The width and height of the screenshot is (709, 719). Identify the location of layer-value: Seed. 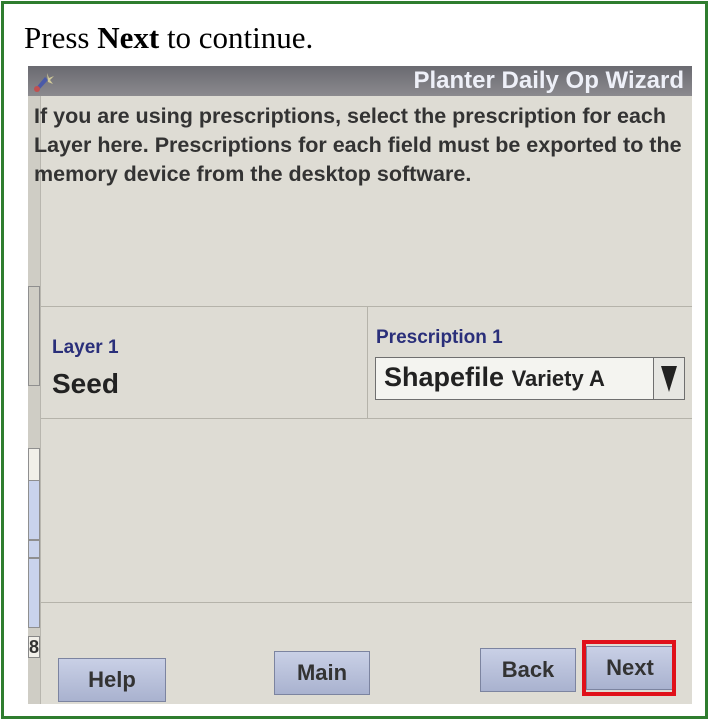
(85, 383).